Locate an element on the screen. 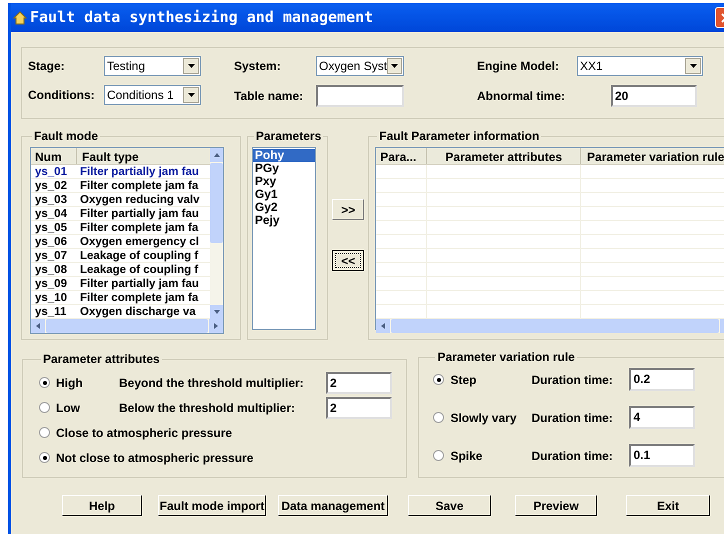 The width and height of the screenshot is (724, 534). table-row: ys_07 Leakage of coupling f is located at coordinates (120, 256).